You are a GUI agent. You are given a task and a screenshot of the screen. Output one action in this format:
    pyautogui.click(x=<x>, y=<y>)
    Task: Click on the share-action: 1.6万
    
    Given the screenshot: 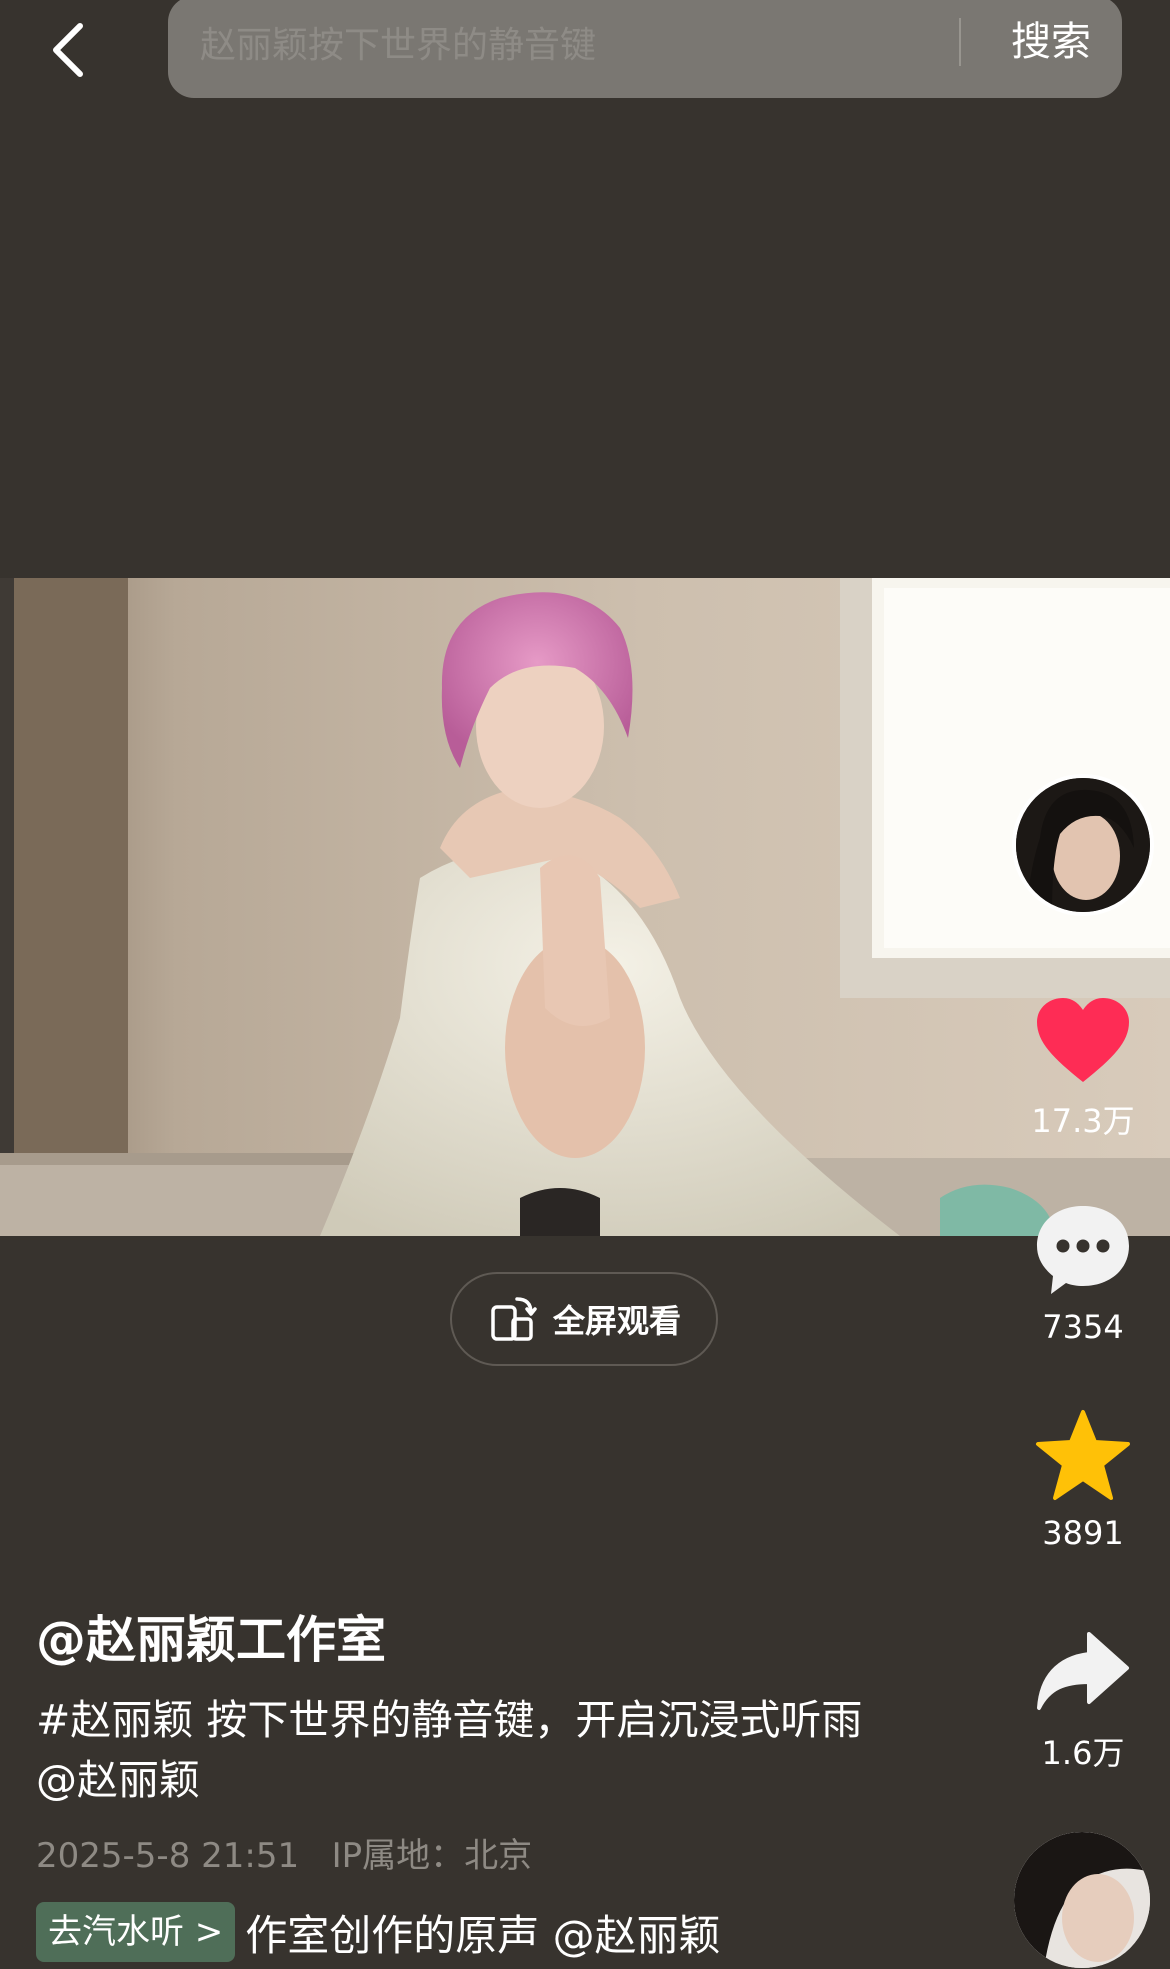 What is the action you would take?
    pyautogui.click(x=1083, y=1701)
    